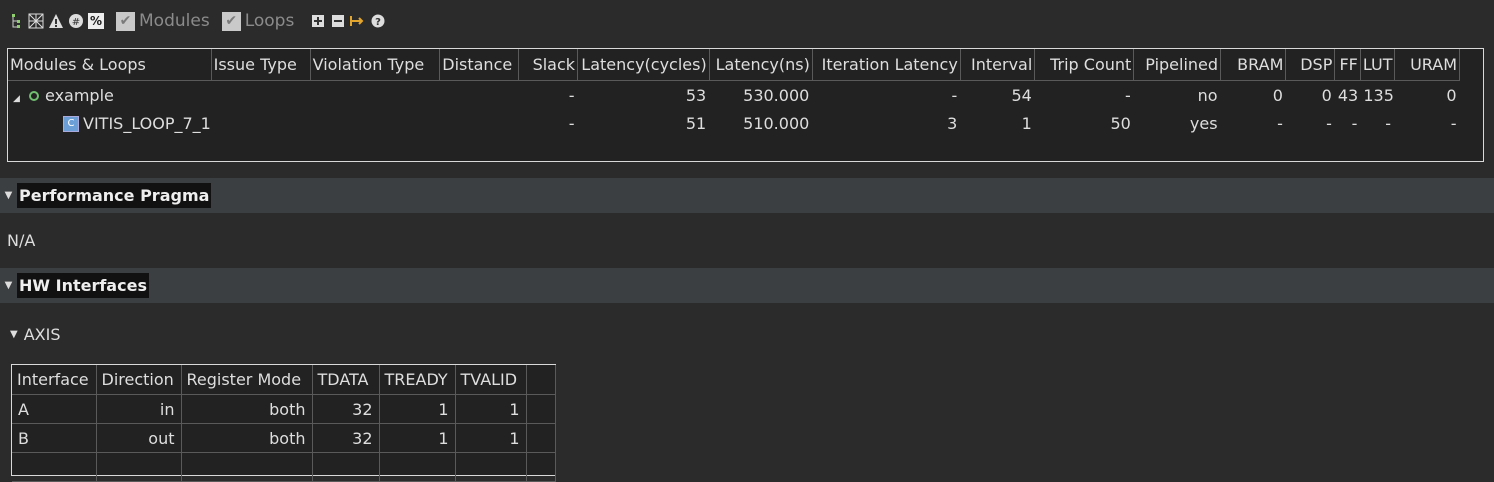 The width and height of the screenshot is (1494, 482). I want to click on module-name: example, so click(79, 95).